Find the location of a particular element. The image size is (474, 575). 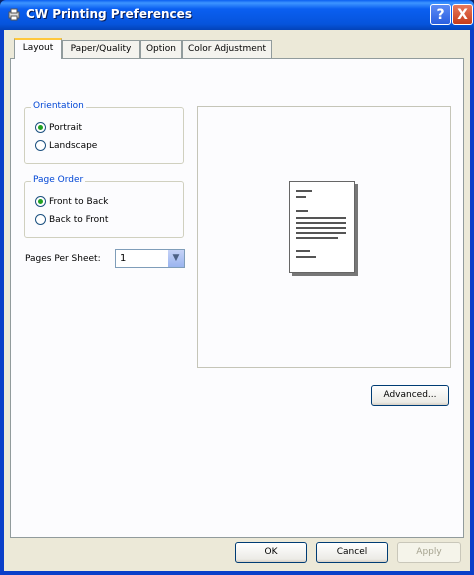

close-button: X is located at coordinates (462, 14).